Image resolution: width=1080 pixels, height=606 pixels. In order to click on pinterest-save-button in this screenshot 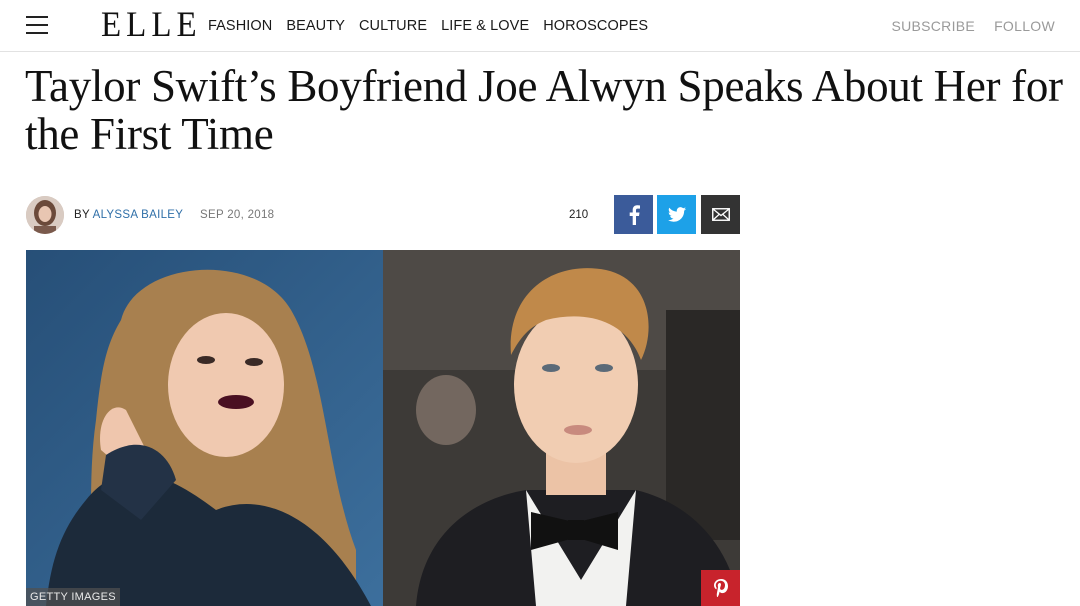, I will do `click(720, 588)`.